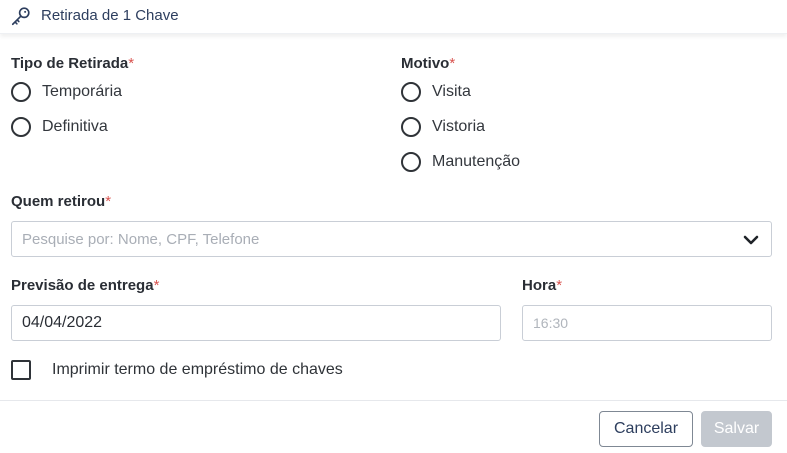 Image resolution: width=787 pixels, height=453 pixels. I want to click on cancel-button: Cancelar, so click(646, 429).